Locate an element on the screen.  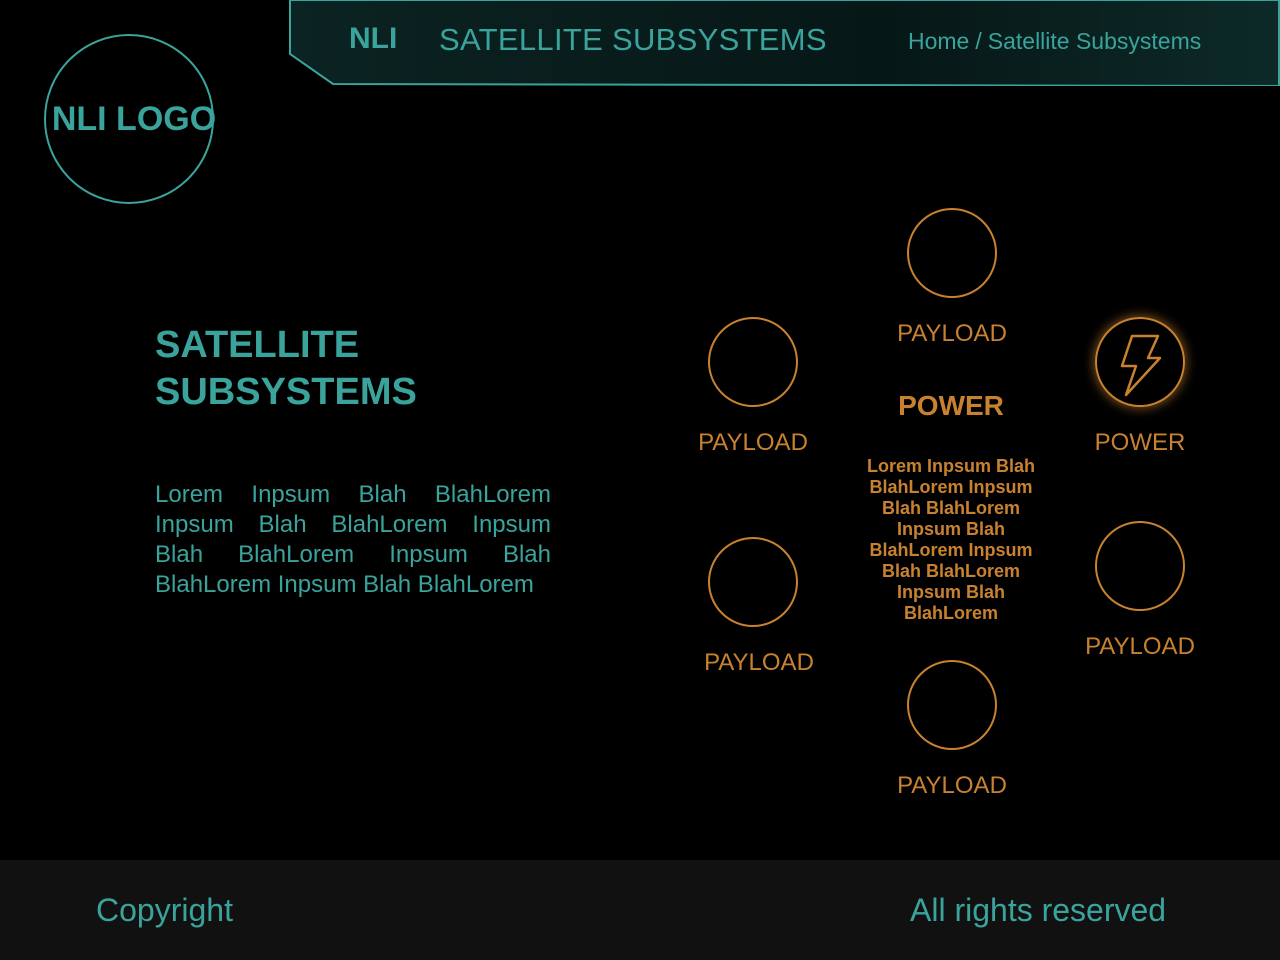
footer-rights: All rights reserved is located at coordinates (1038, 910).